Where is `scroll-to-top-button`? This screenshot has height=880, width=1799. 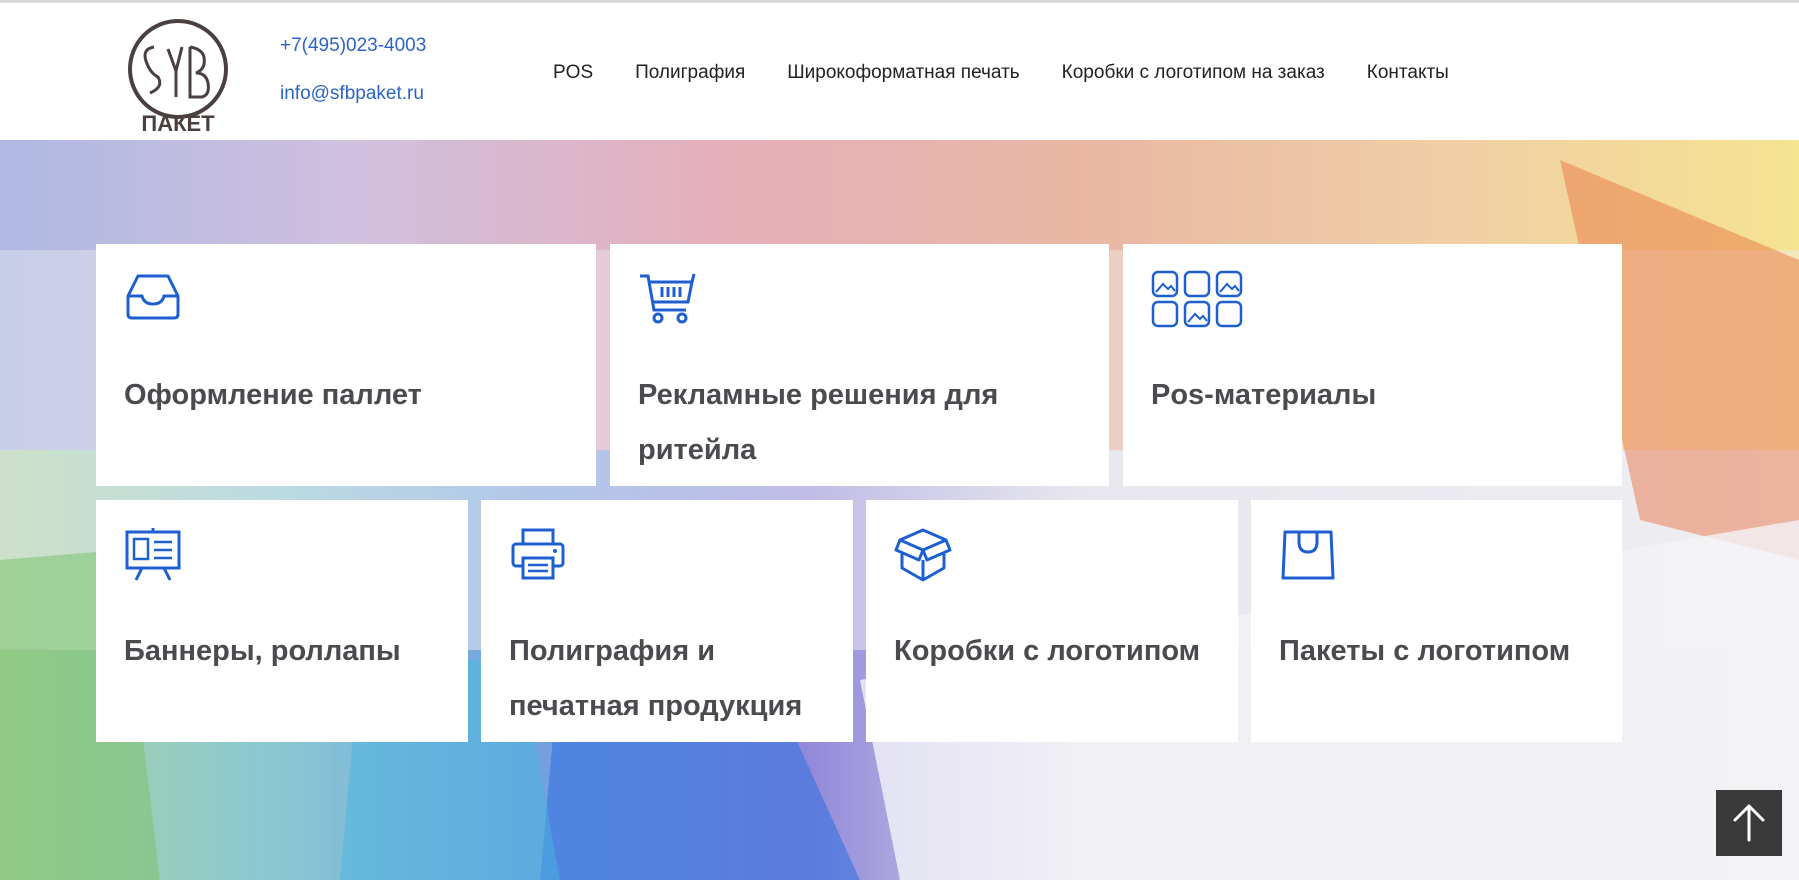 scroll-to-top-button is located at coordinates (1749, 823).